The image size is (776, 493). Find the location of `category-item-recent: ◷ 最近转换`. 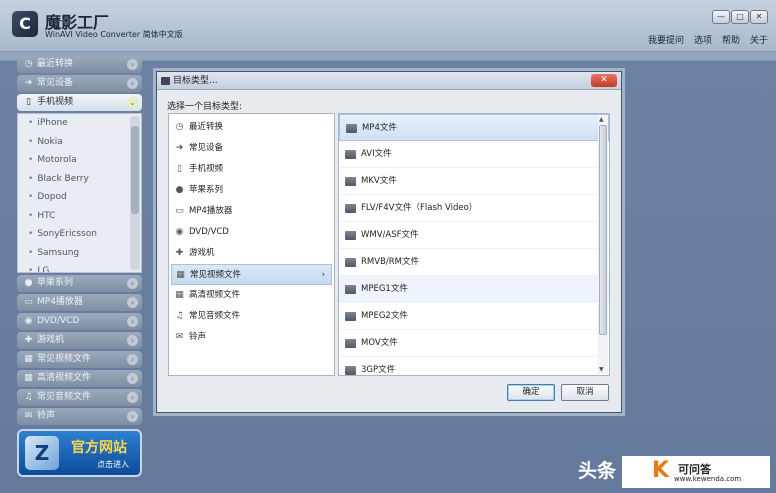

category-item-recent: ◷ 最近转换 is located at coordinates (251, 127).